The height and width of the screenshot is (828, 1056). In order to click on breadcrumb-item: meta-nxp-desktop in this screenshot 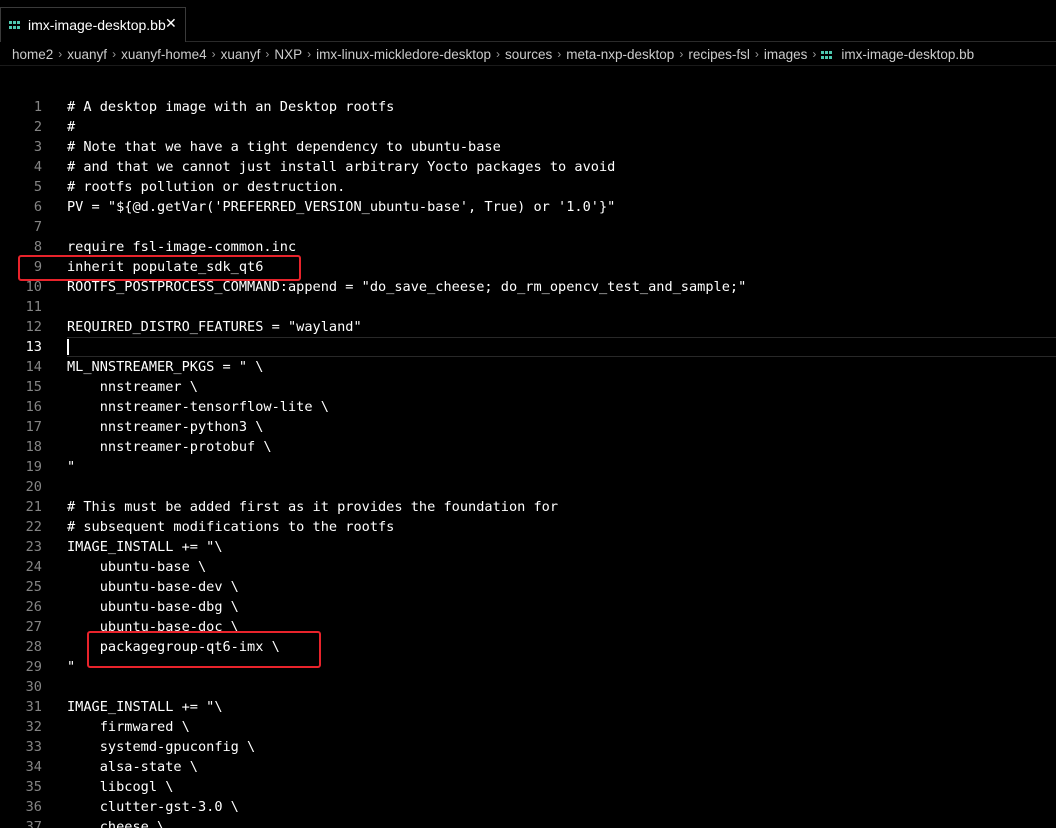, I will do `click(620, 54)`.